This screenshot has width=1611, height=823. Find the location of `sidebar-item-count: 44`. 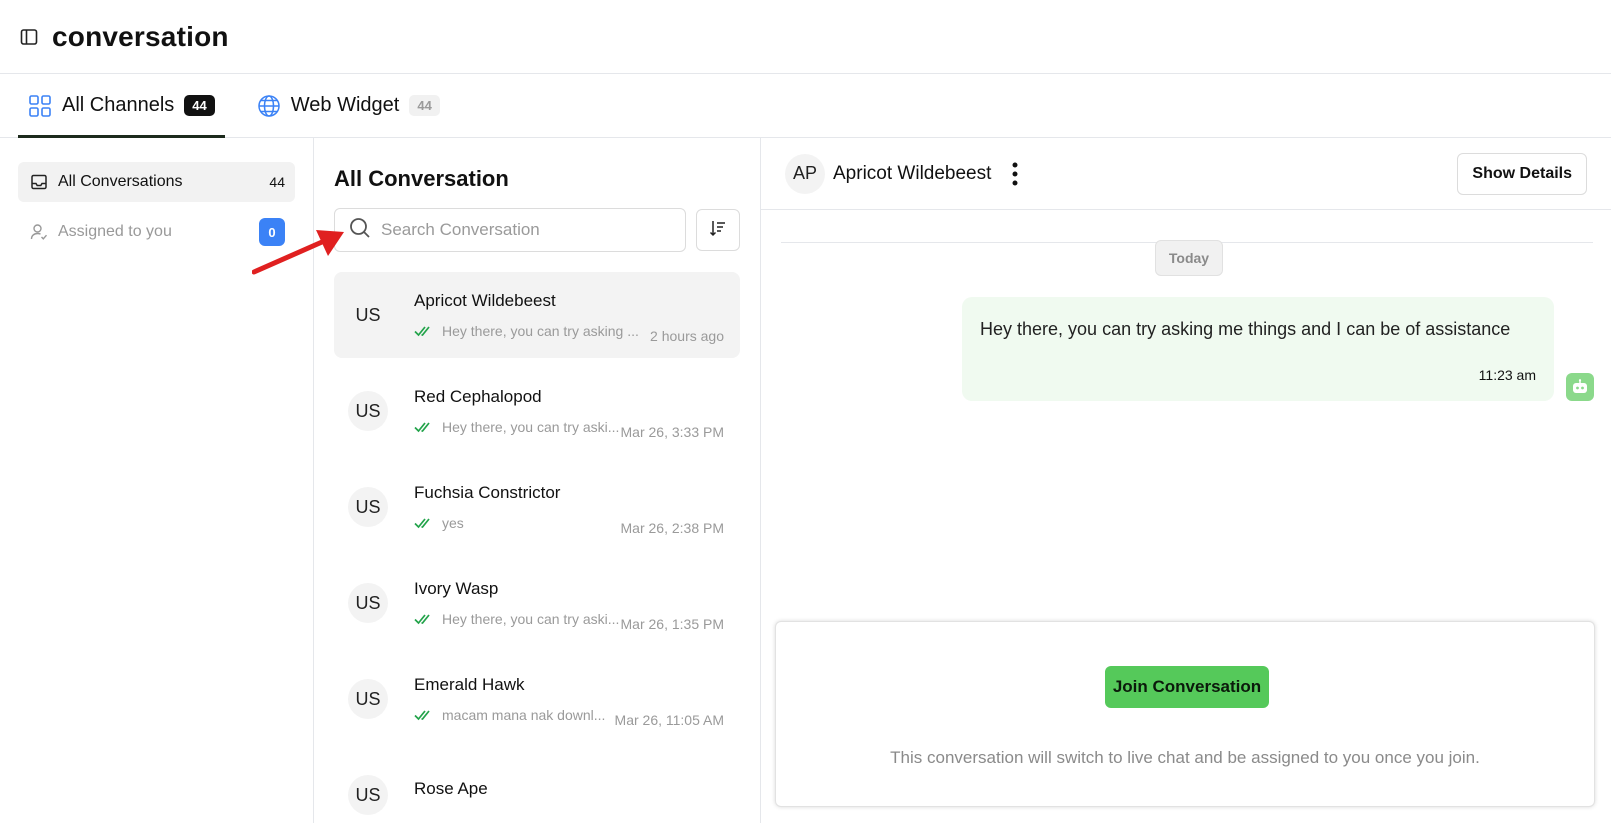

sidebar-item-count: 44 is located at coordinates (277, 182).